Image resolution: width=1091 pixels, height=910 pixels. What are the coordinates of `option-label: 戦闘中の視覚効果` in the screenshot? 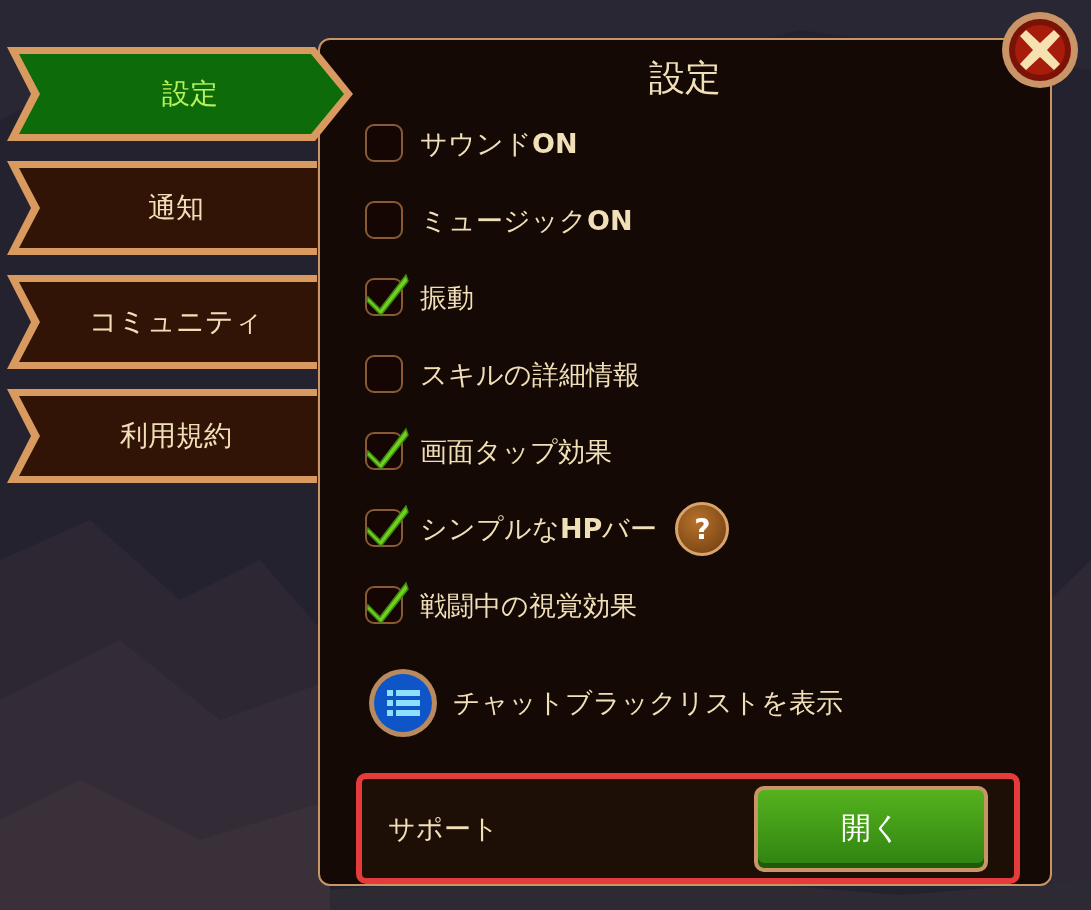 It's located at (528, 606).